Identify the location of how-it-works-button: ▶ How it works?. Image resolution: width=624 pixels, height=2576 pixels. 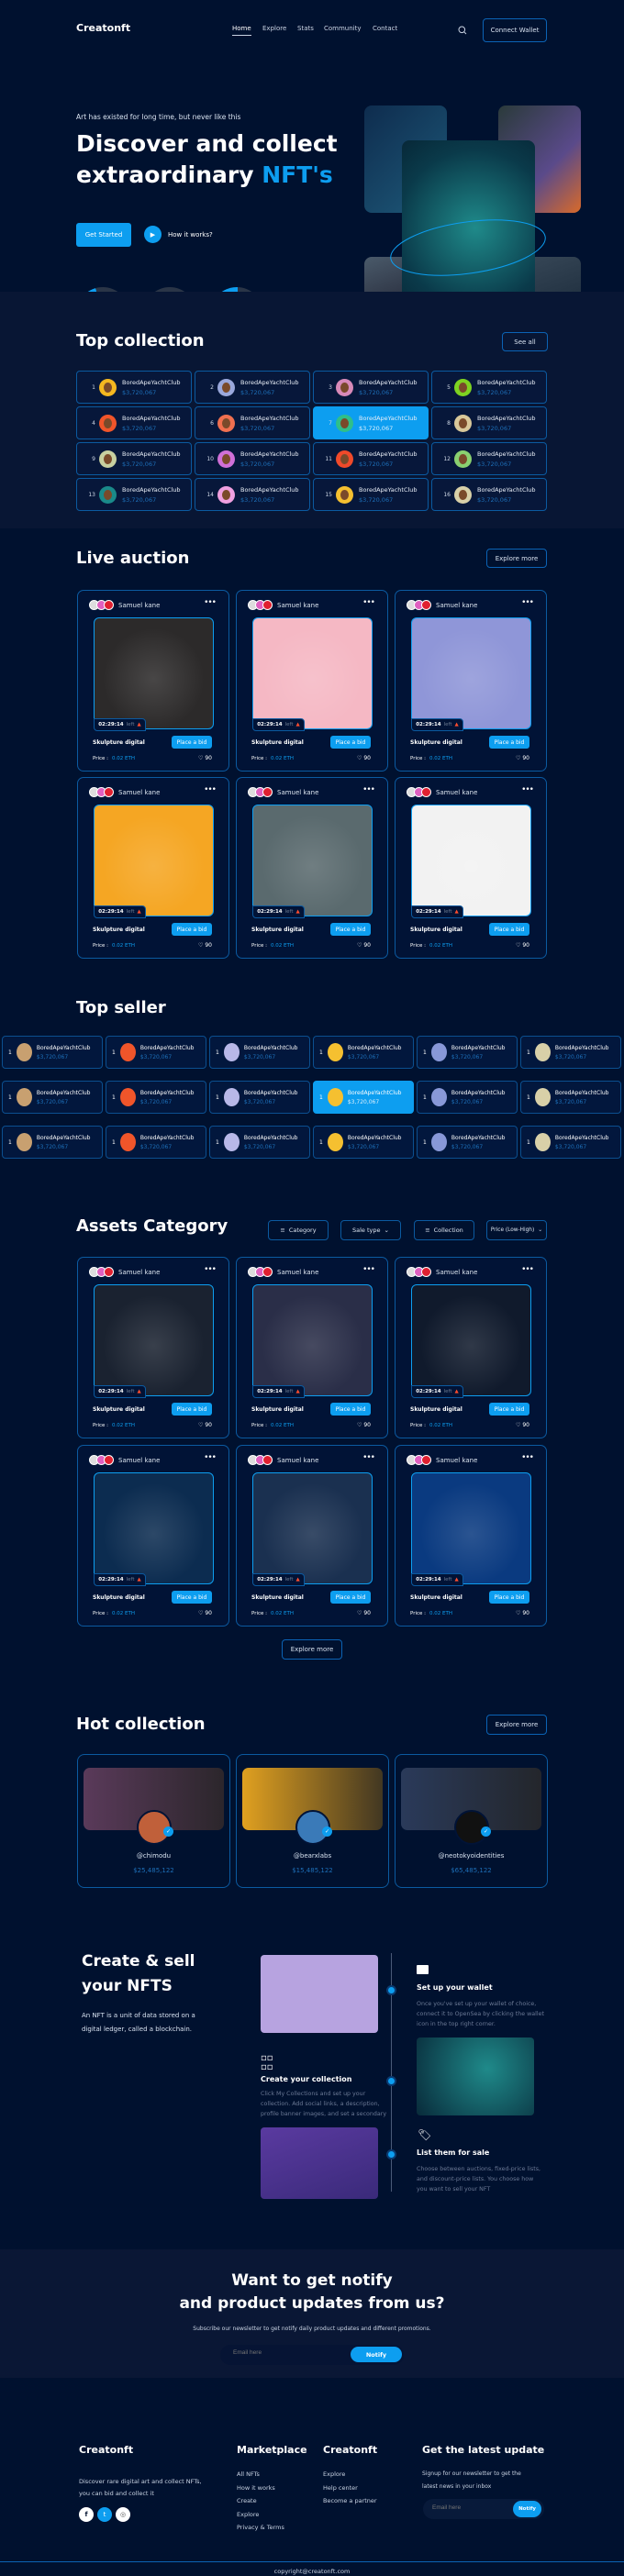
(178, 234).